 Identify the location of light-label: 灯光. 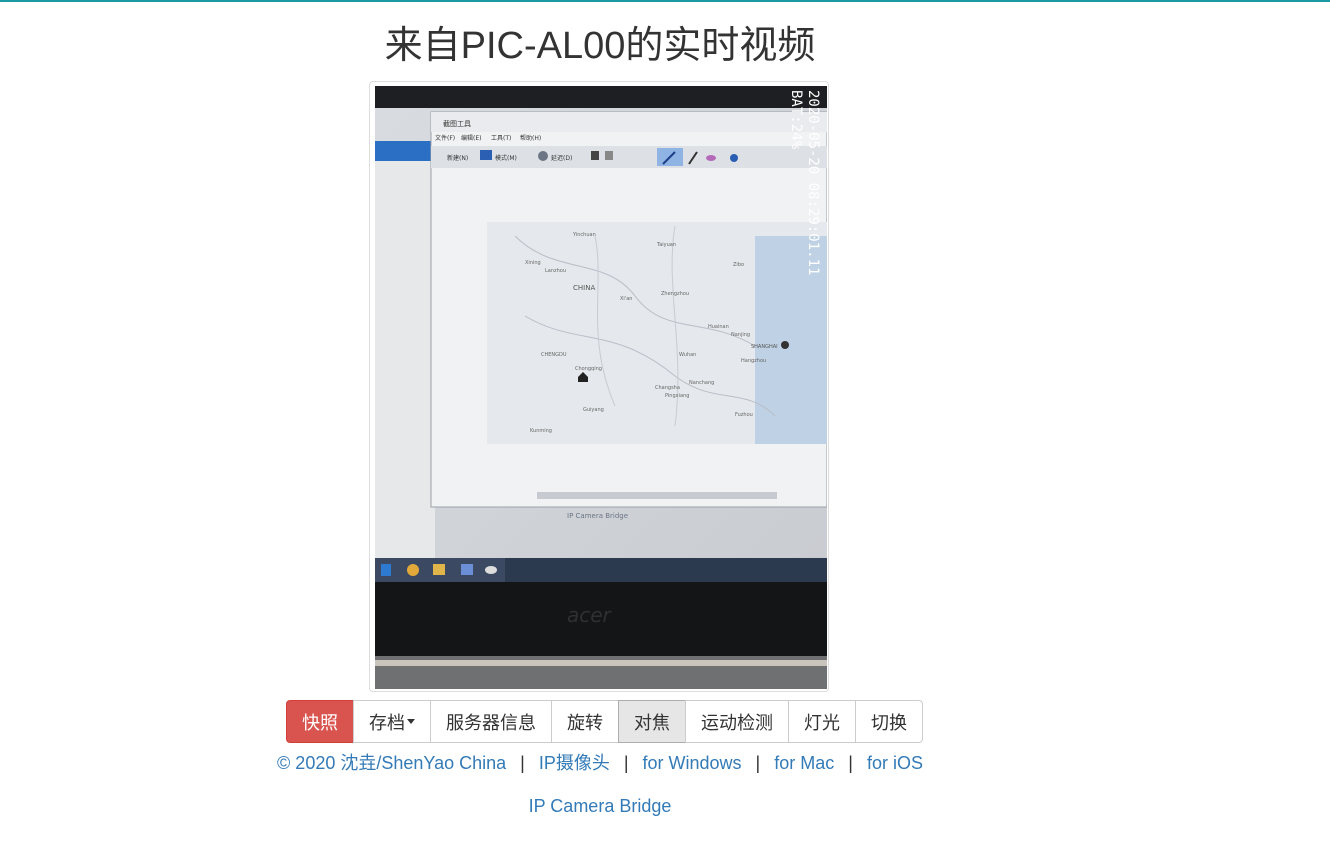
(822, 722).